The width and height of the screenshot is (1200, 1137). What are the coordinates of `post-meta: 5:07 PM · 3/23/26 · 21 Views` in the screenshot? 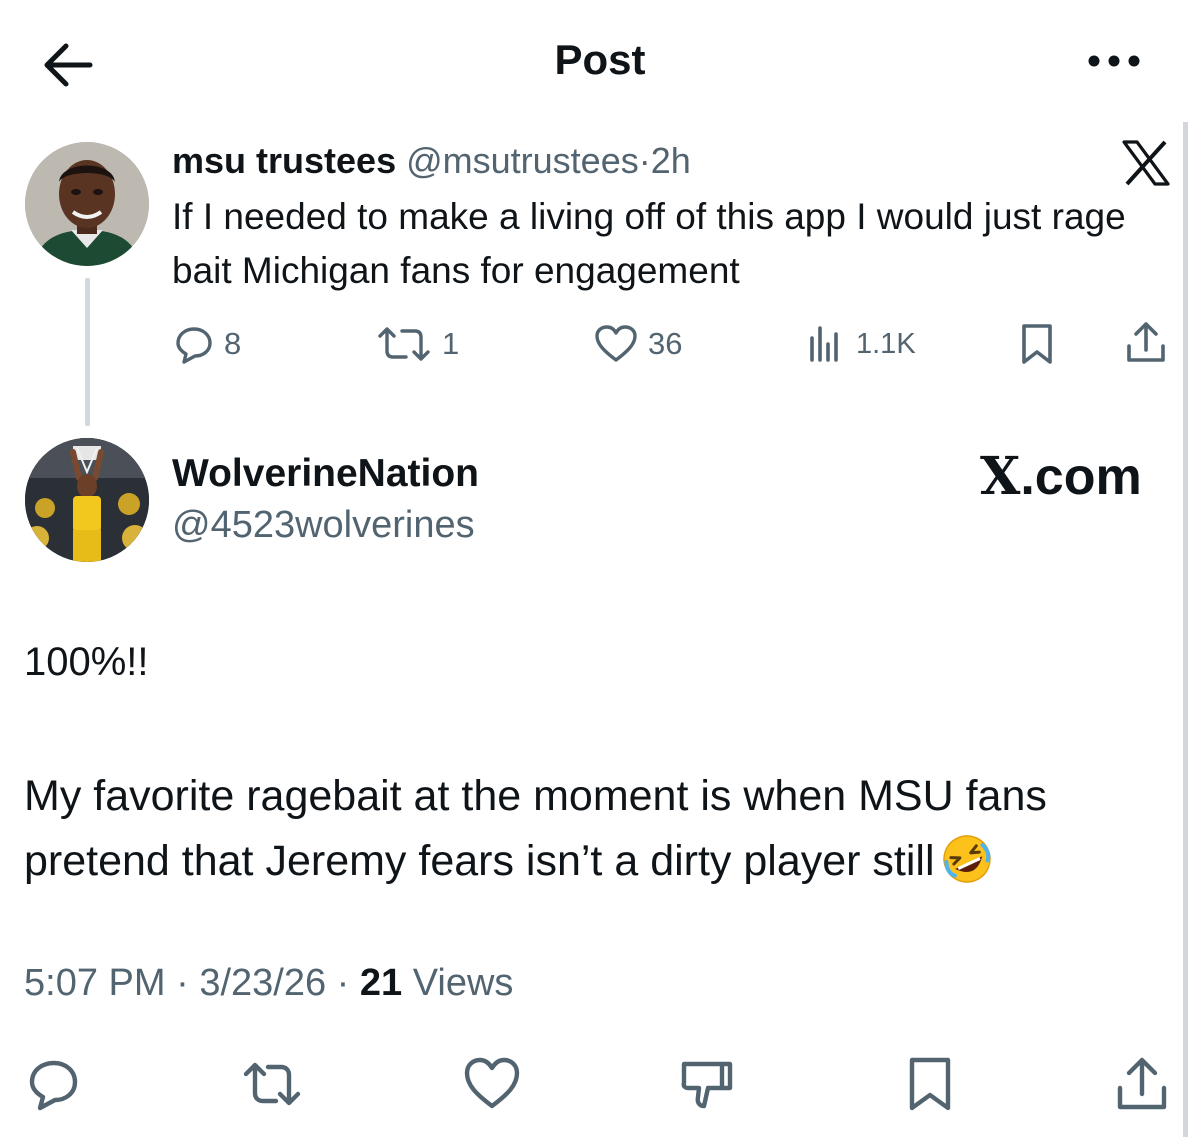 It's located at (268, 983).